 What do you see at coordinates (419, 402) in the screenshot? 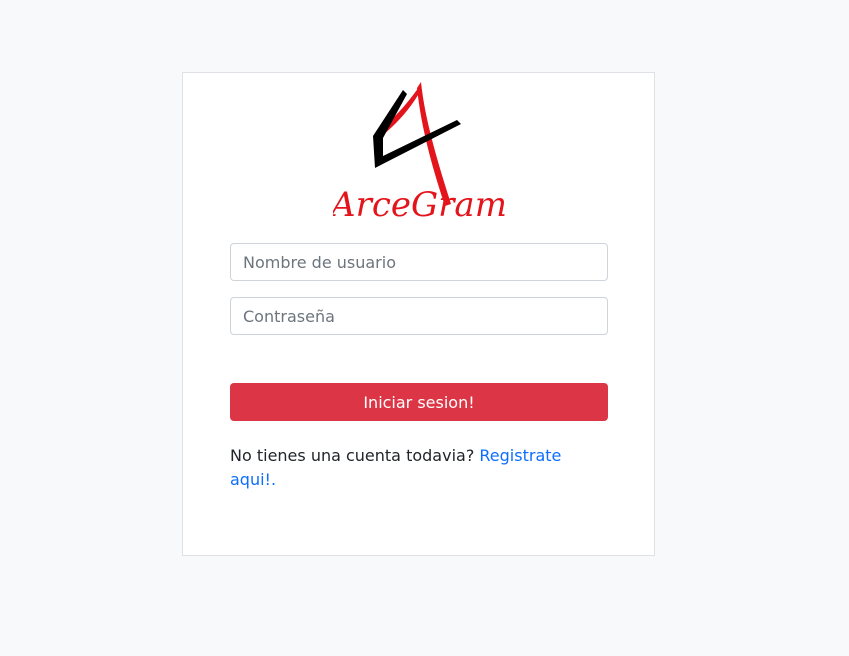
I see `login-button: Iniciar sesion!` at bounding box center [419, 402].